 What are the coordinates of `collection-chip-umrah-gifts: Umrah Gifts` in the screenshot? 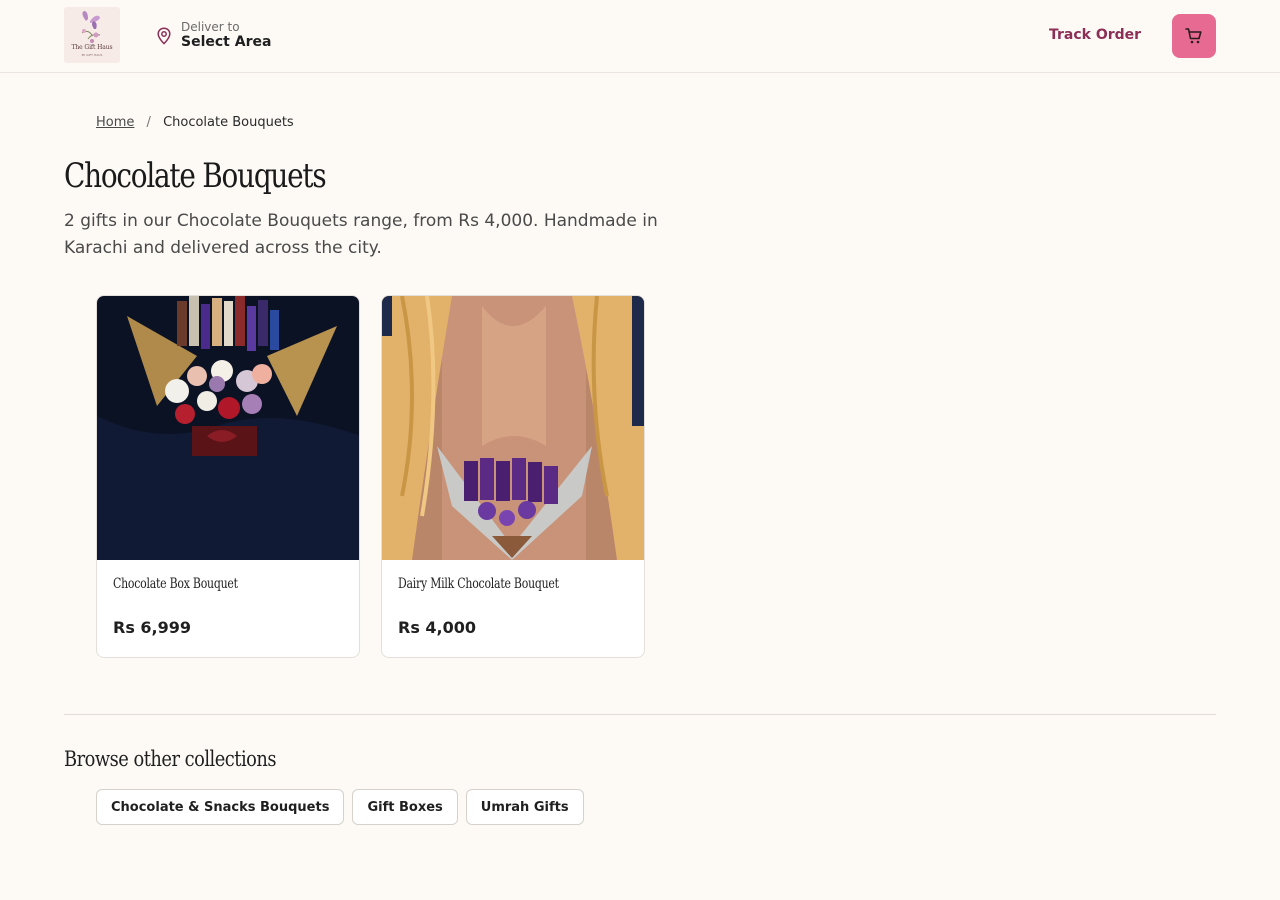 It's located at (524, 807).